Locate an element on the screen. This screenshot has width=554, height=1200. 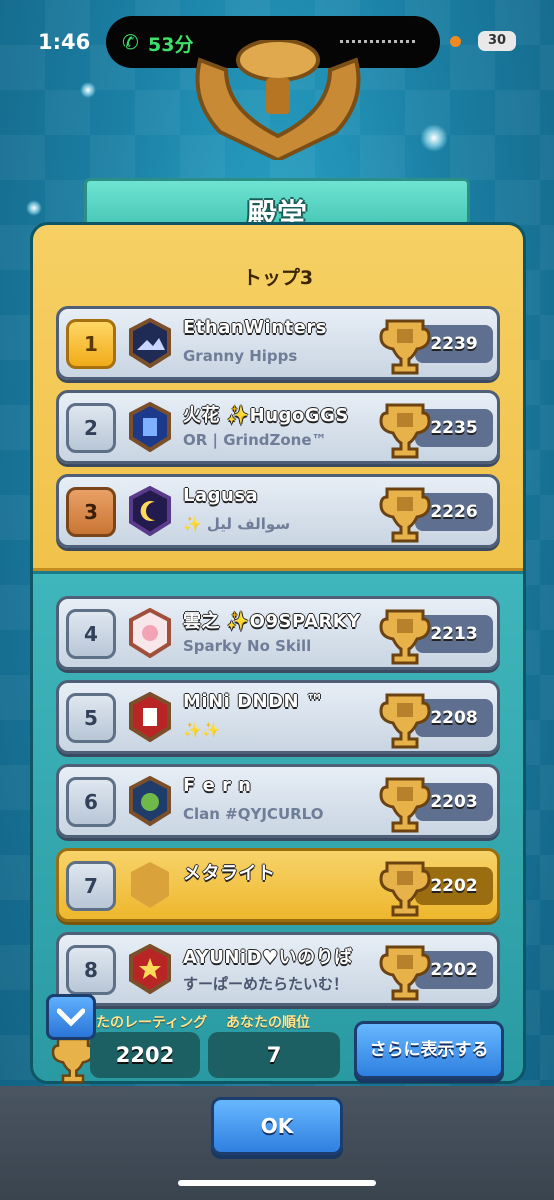
top3-heading: トップ3 is located at coordinates (278, 278).